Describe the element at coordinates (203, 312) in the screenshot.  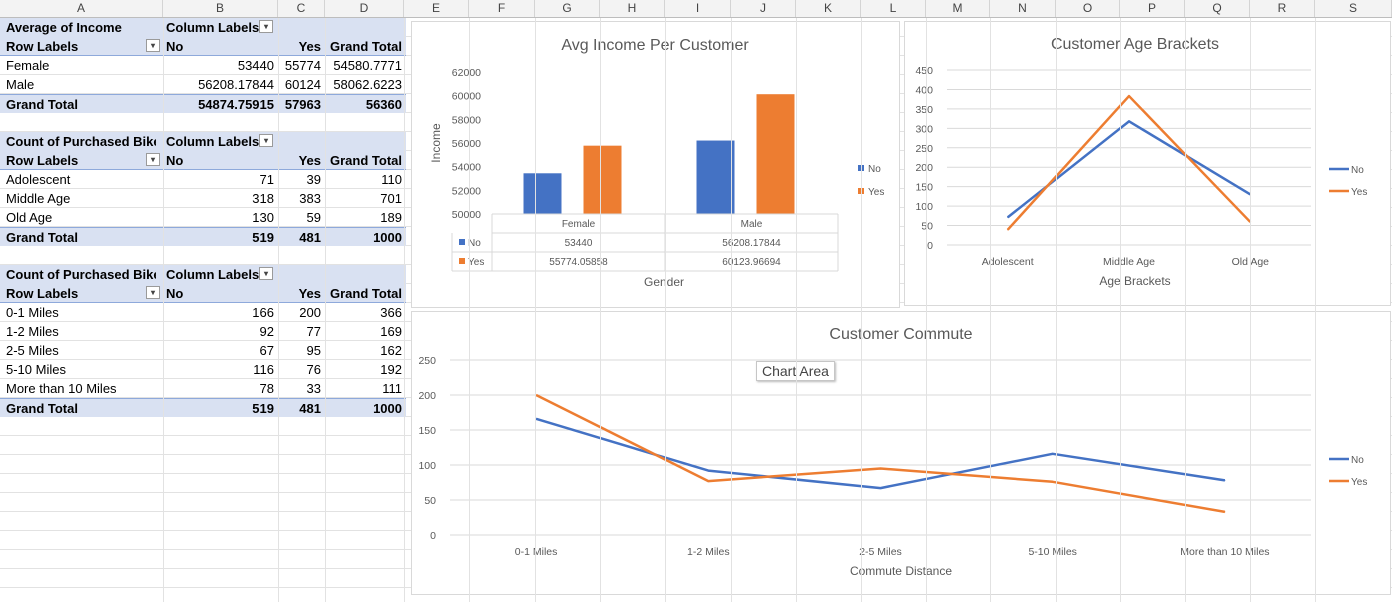
I see `pivot-data-row: 0-1 Miles 166 200 366` at that location.